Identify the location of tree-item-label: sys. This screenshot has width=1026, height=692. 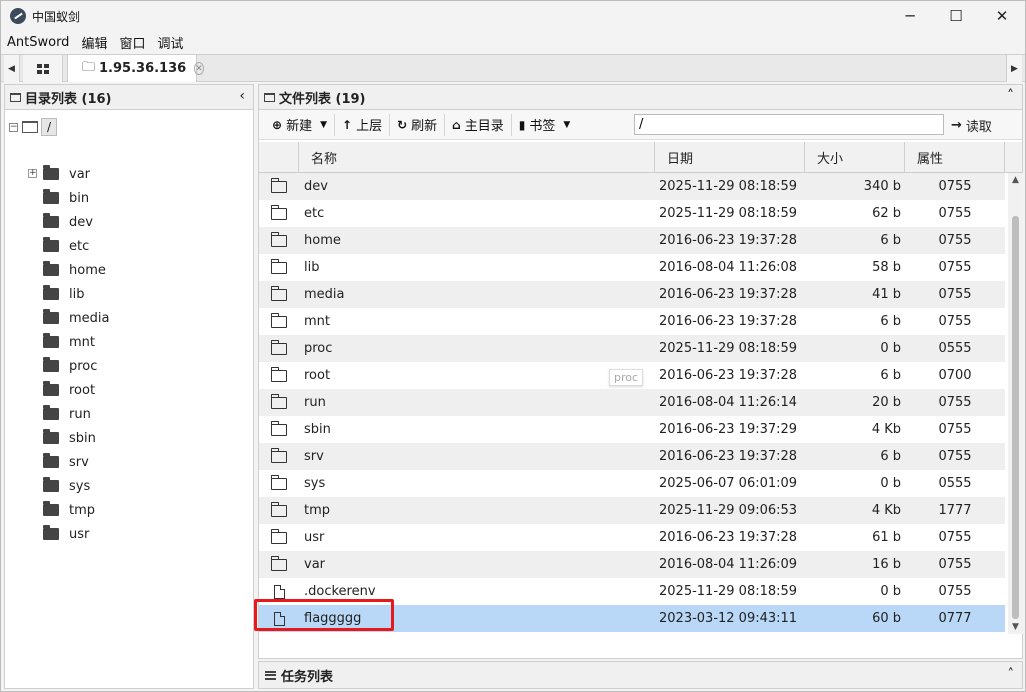
(80, 486).